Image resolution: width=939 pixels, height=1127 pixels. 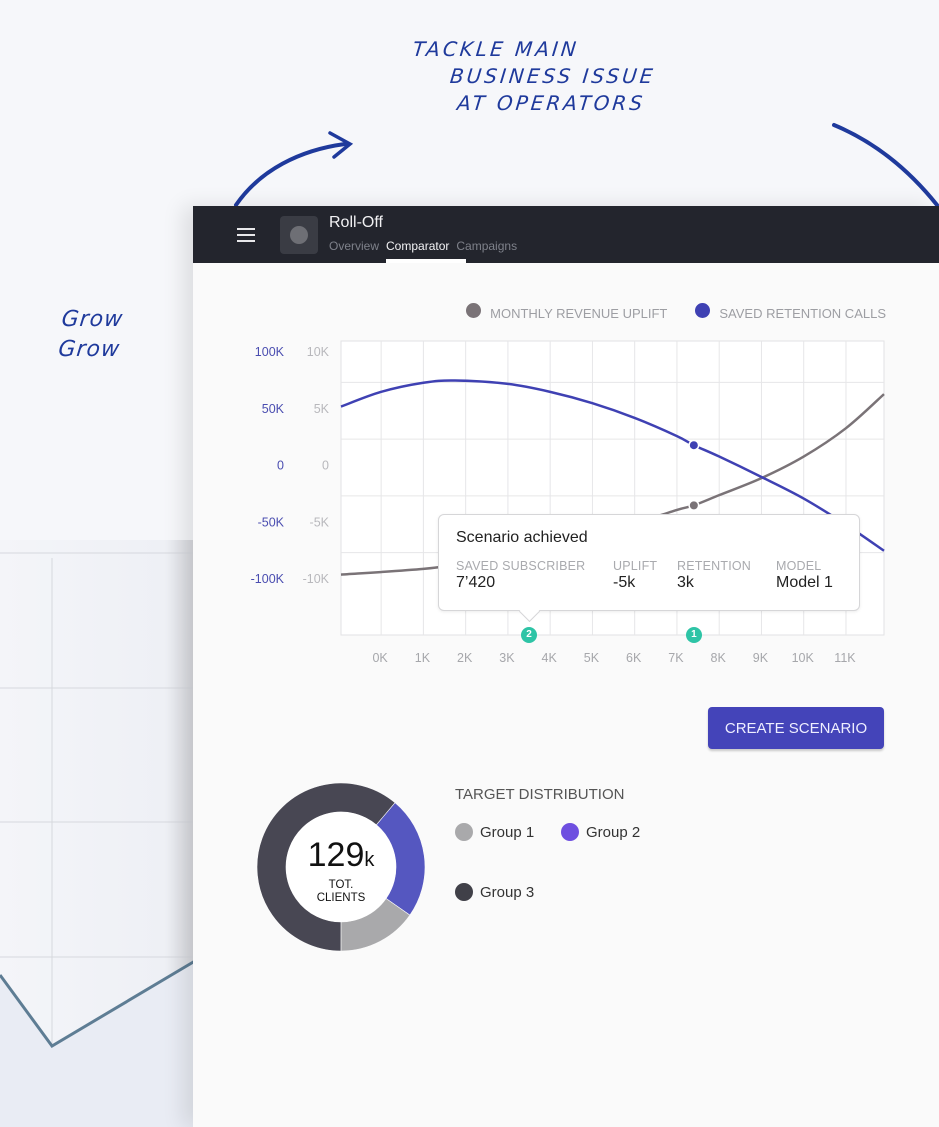 I want to click on x-tick-label: 2K, so click(x=465, y=658).